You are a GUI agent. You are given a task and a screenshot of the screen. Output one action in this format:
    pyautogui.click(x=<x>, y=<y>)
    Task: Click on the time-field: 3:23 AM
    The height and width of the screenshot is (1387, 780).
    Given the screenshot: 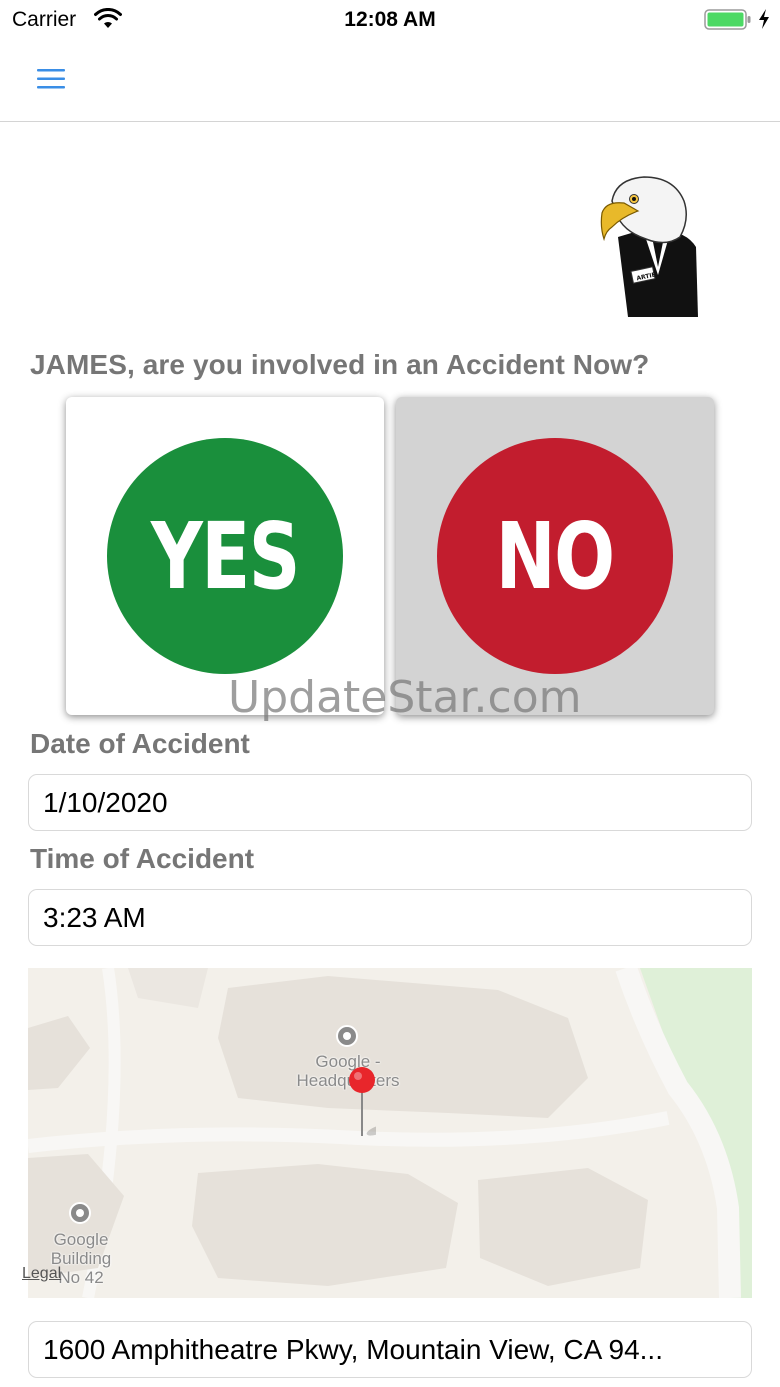 What is the action you would take?
    pyautogui.click(x=390, y=917)
    